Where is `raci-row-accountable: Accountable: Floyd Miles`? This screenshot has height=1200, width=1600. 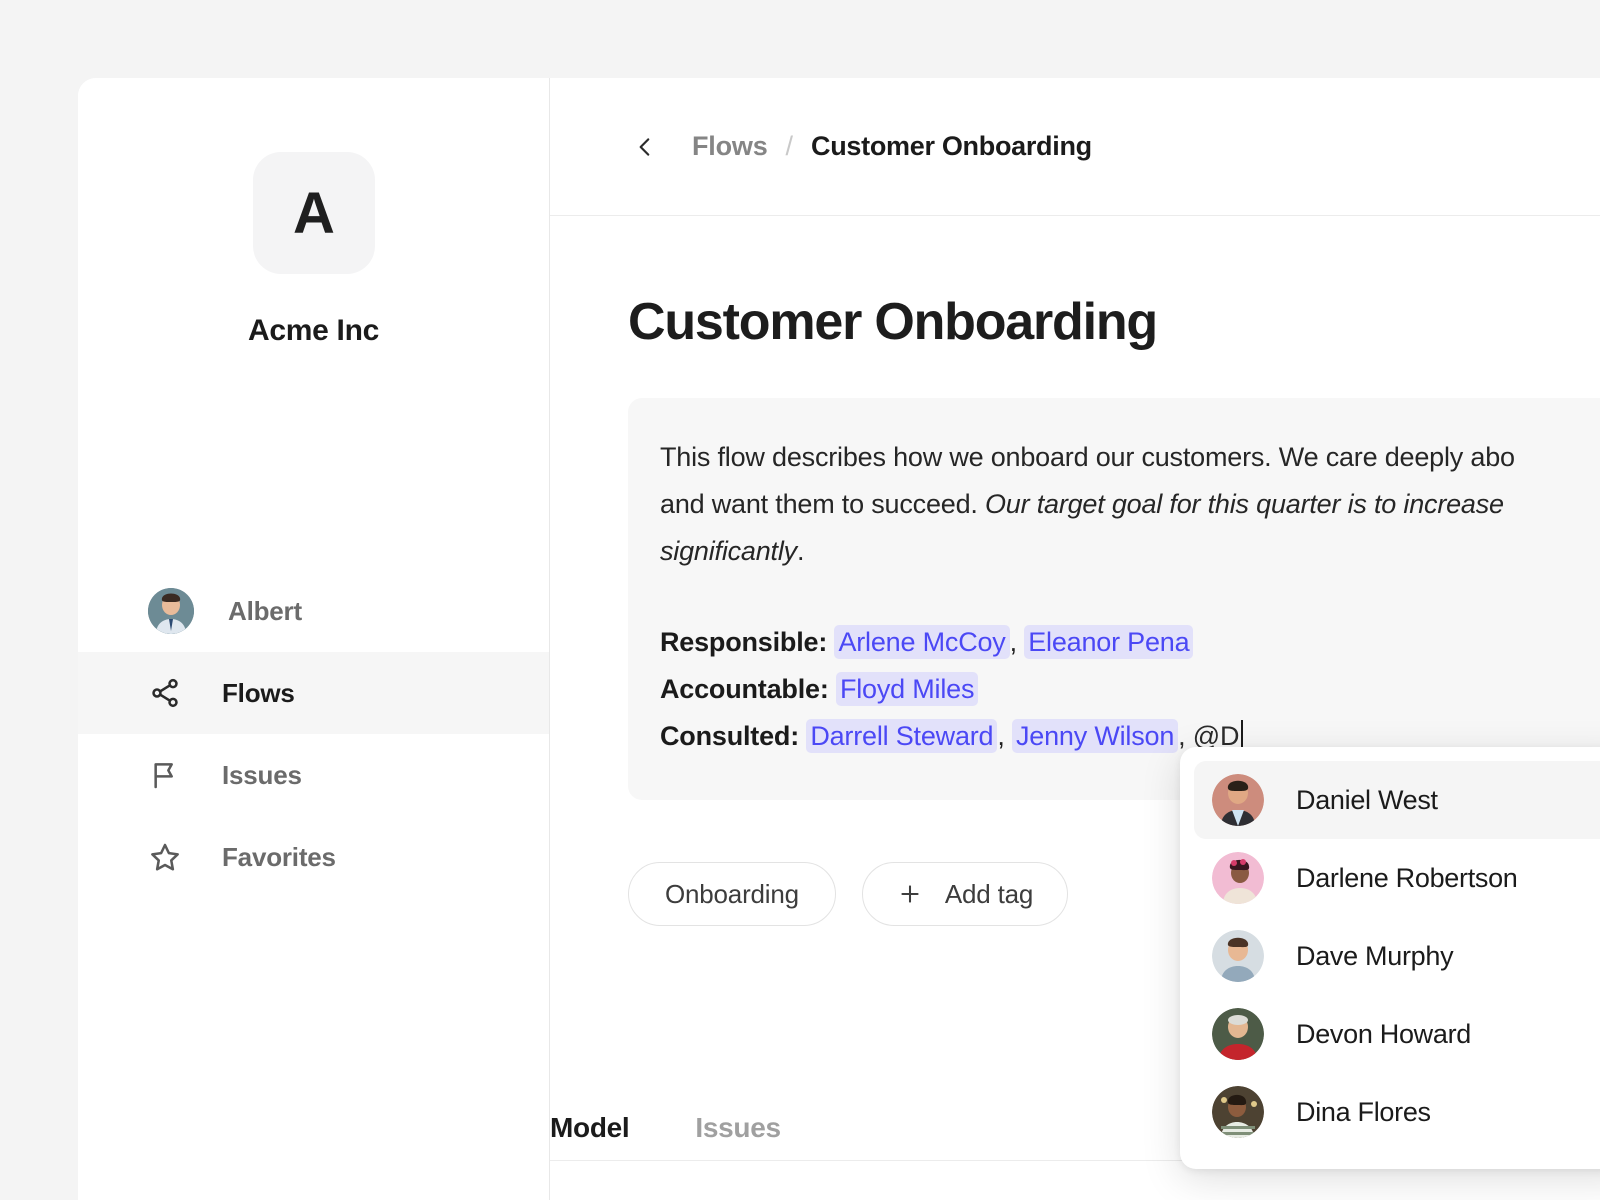 raci-row-accountable: Accountable: Floyd Miles is located at coordinates (1130, 689).